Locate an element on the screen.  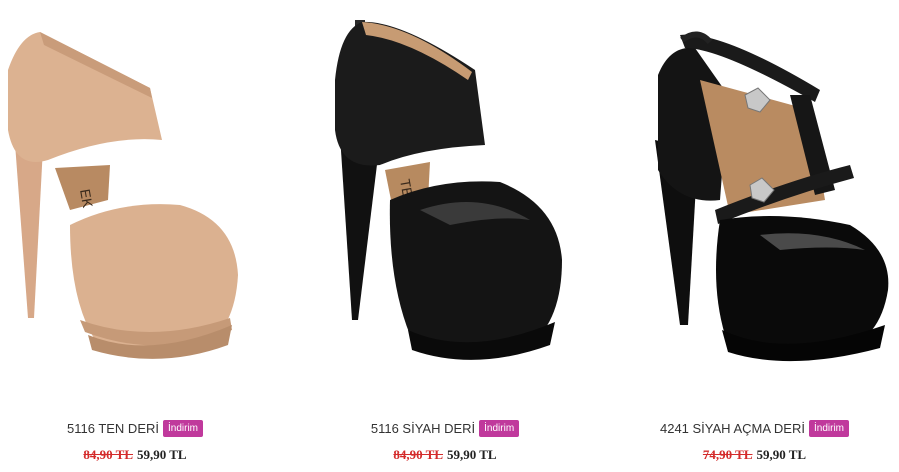
svg-text: EK is located at coordinates (86, 199).